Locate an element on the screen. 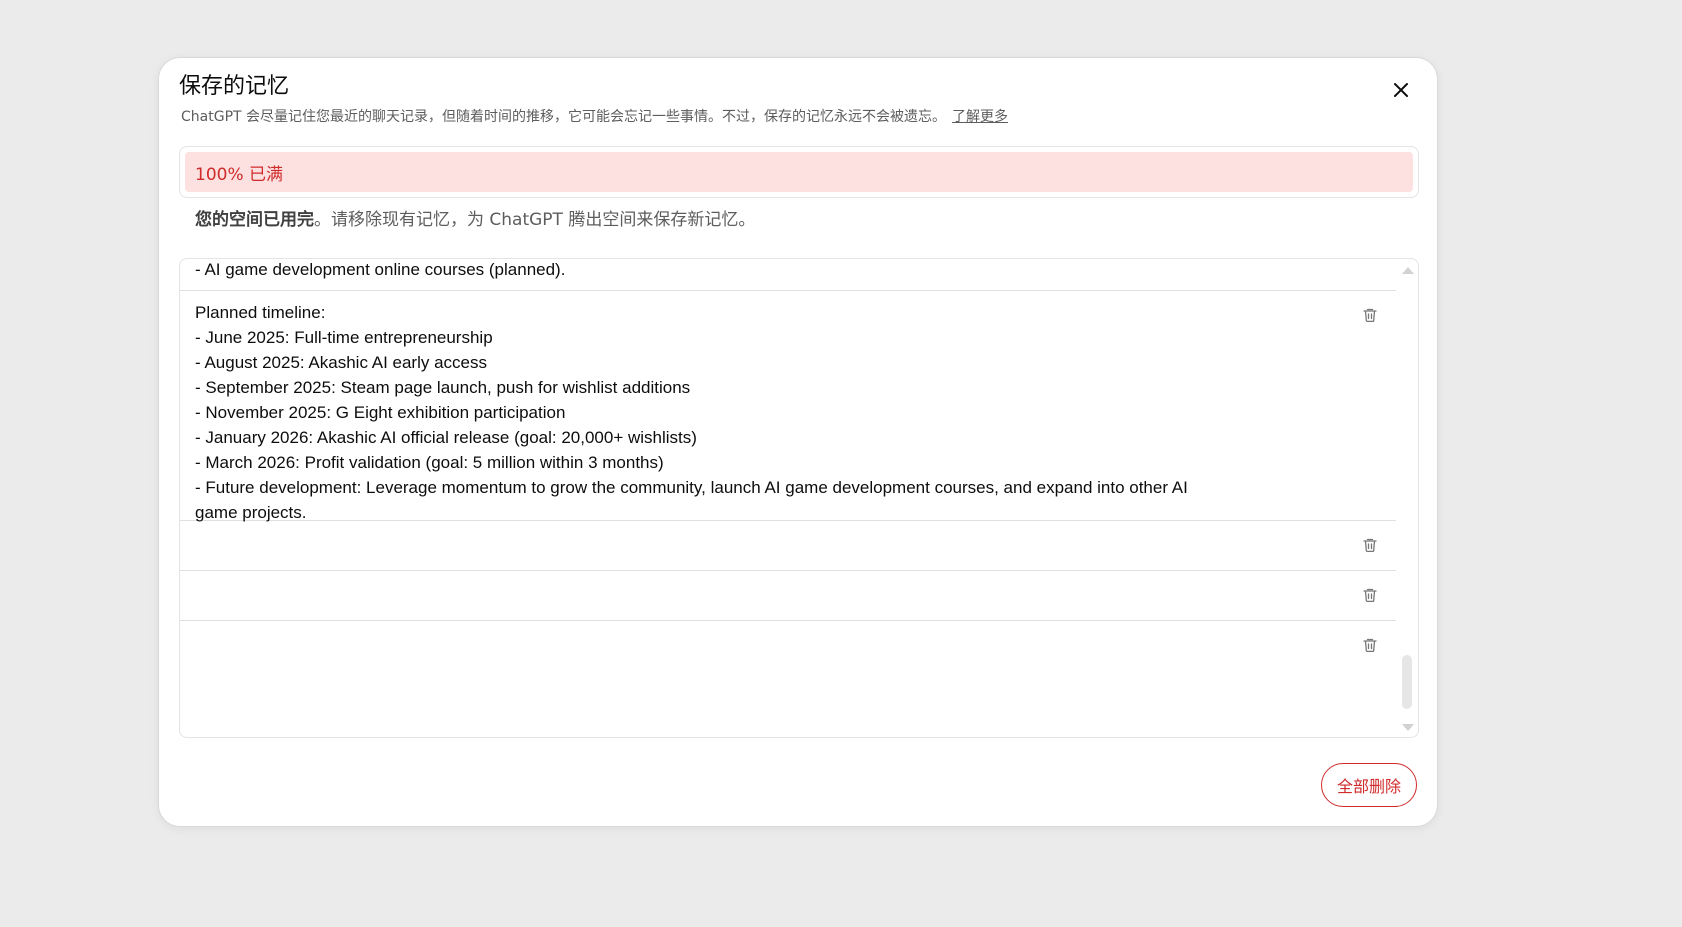  learn-more-link: 了解更多 is located at coordinates (980, 117).